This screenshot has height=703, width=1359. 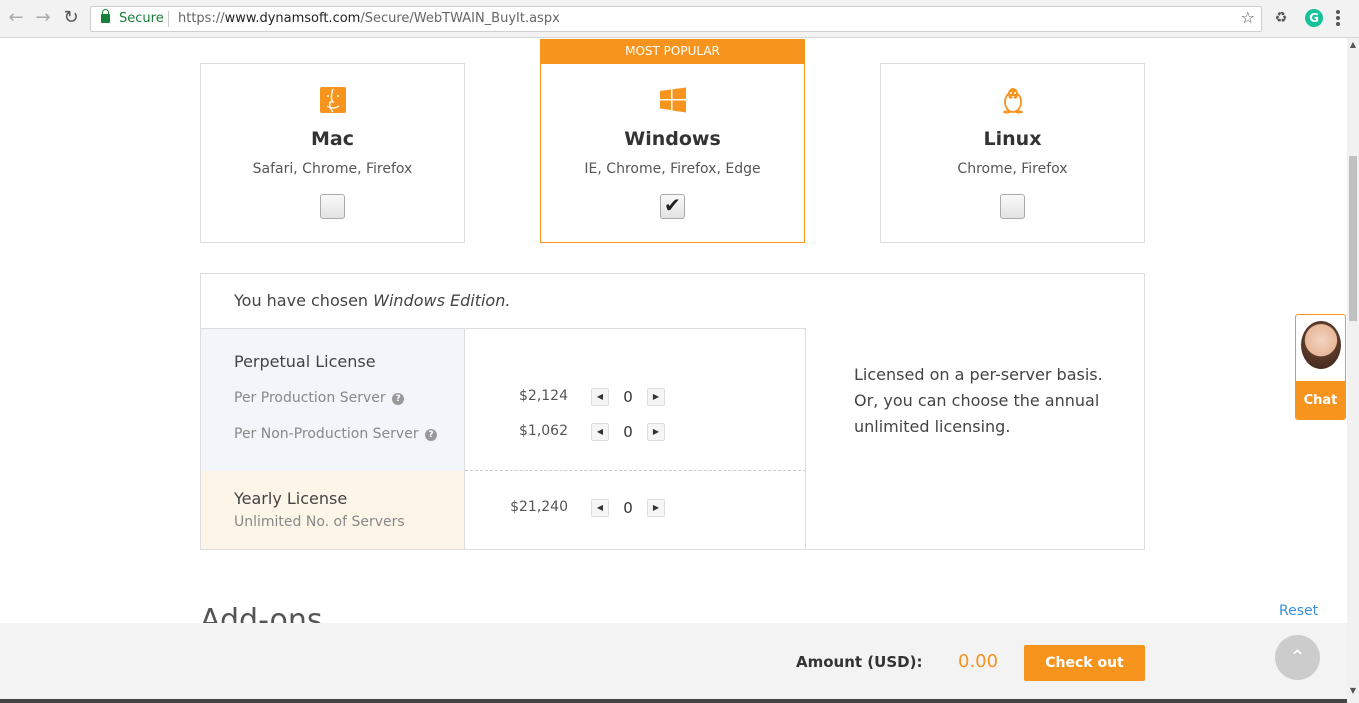 I want to click on browser-menu-icon, so click(x=1338, y=18).